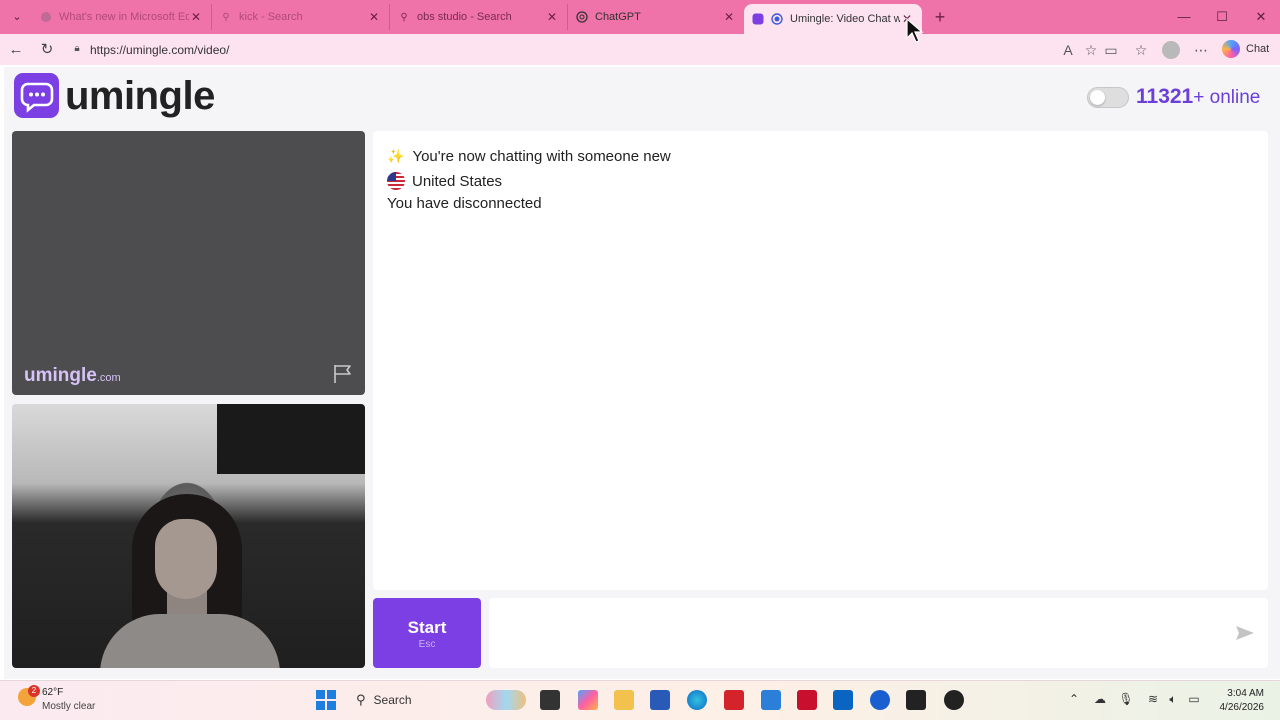 The height and width of the screenshot is (720, 1280). Describe the element at coordinates (541, 156) in the screenshot. I see `chat-message-text: You're now chatting with someone new` at that location.